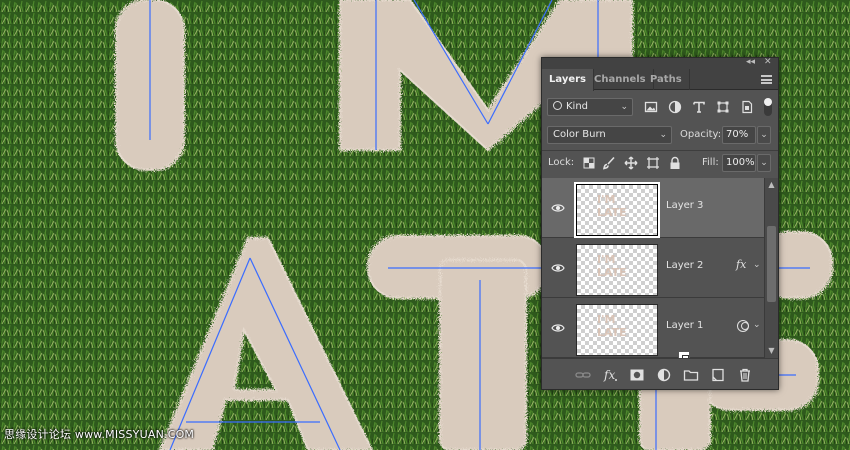 The width and height of the screenshot is (850, 450). I want to click on scroll-thumb, so click(771, 264).